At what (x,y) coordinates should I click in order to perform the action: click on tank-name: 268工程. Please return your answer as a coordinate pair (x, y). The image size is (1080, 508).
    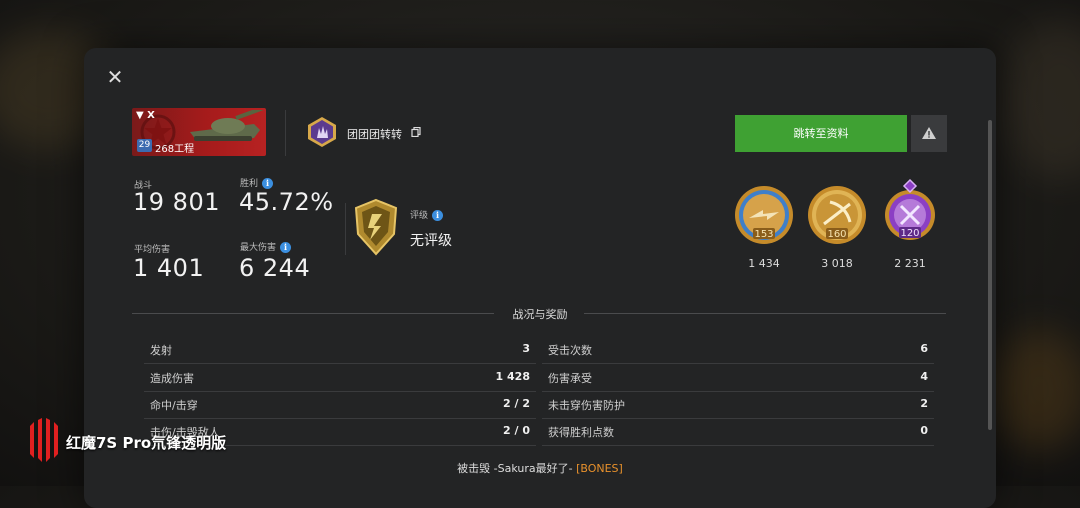
    Looking at the image, I should click on (175, 149).